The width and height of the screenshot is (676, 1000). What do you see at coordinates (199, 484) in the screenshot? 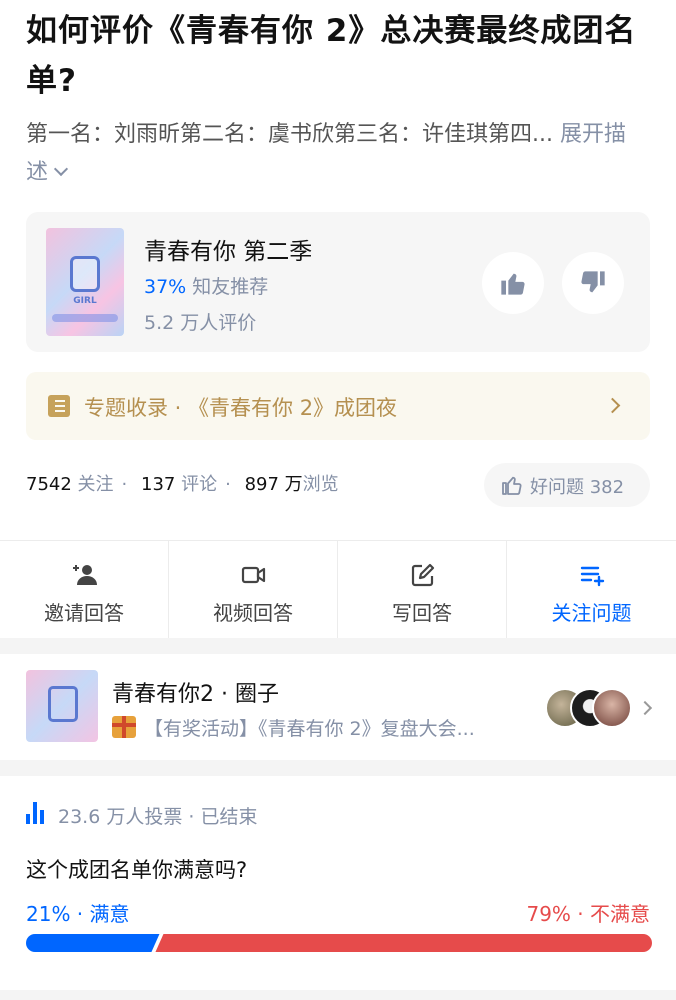
I see `comments-label: 评论` at bounding box center [199, 484].